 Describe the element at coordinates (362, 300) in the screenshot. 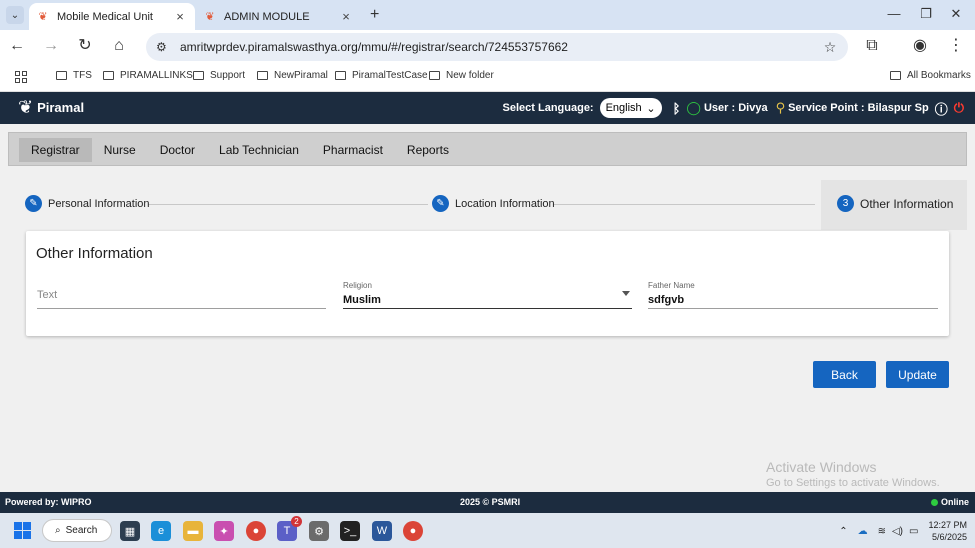

I see `religion-value: Muslim` at that location.